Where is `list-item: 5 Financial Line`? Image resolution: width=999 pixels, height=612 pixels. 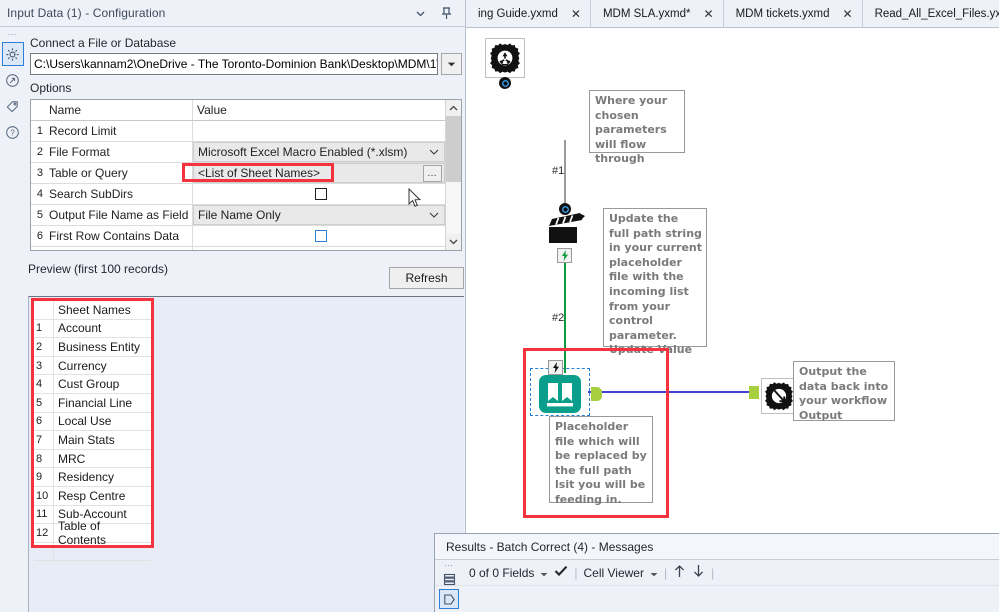 list-item: 5 Financial Line is located at coordinates (92, 403).